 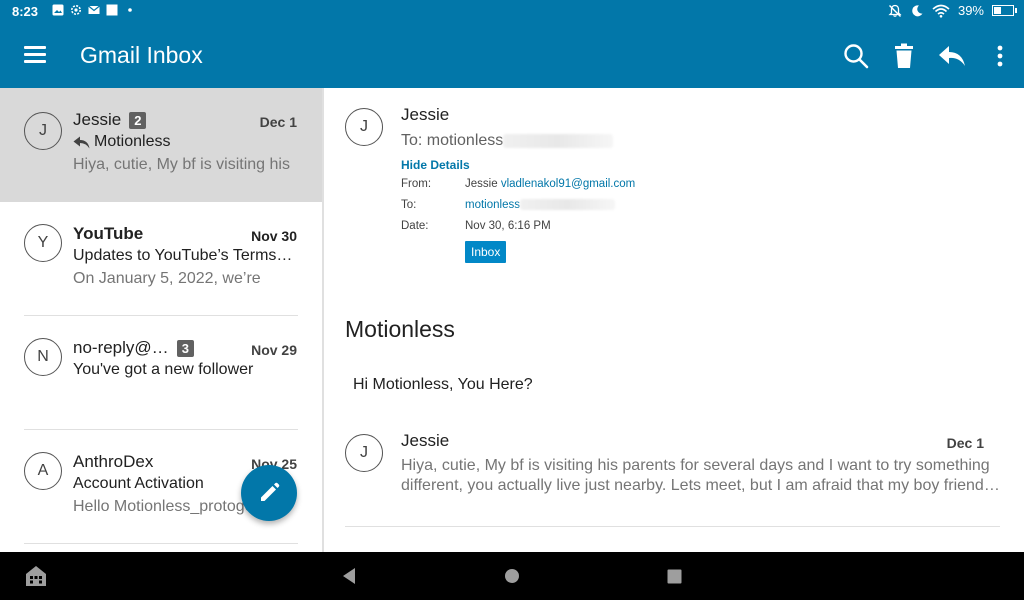 What do you see at coordinates (141, 55) in the screenshot?
I see `app-title: Gmail Inbox` at bounding box center [141, 55].